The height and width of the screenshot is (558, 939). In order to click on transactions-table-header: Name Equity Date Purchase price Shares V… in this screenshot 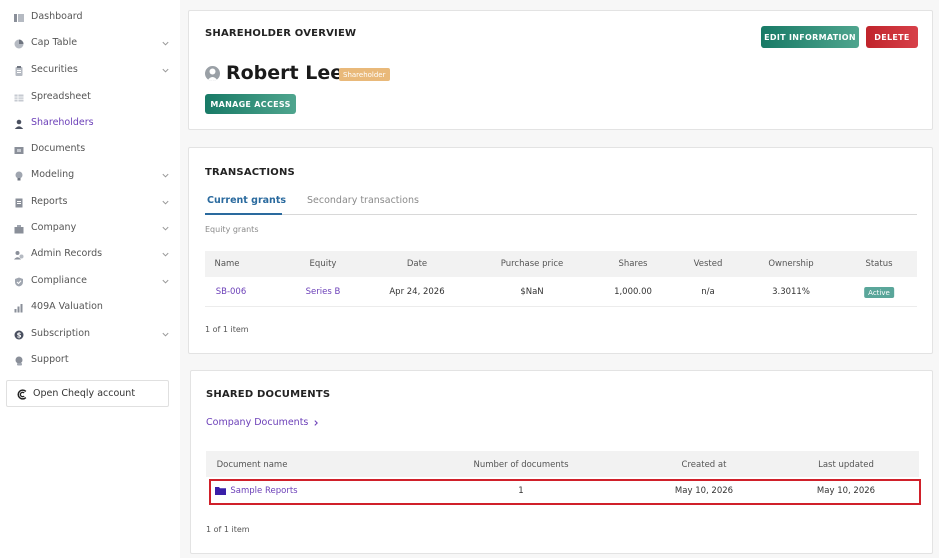, I will do `click(561, 264)`.